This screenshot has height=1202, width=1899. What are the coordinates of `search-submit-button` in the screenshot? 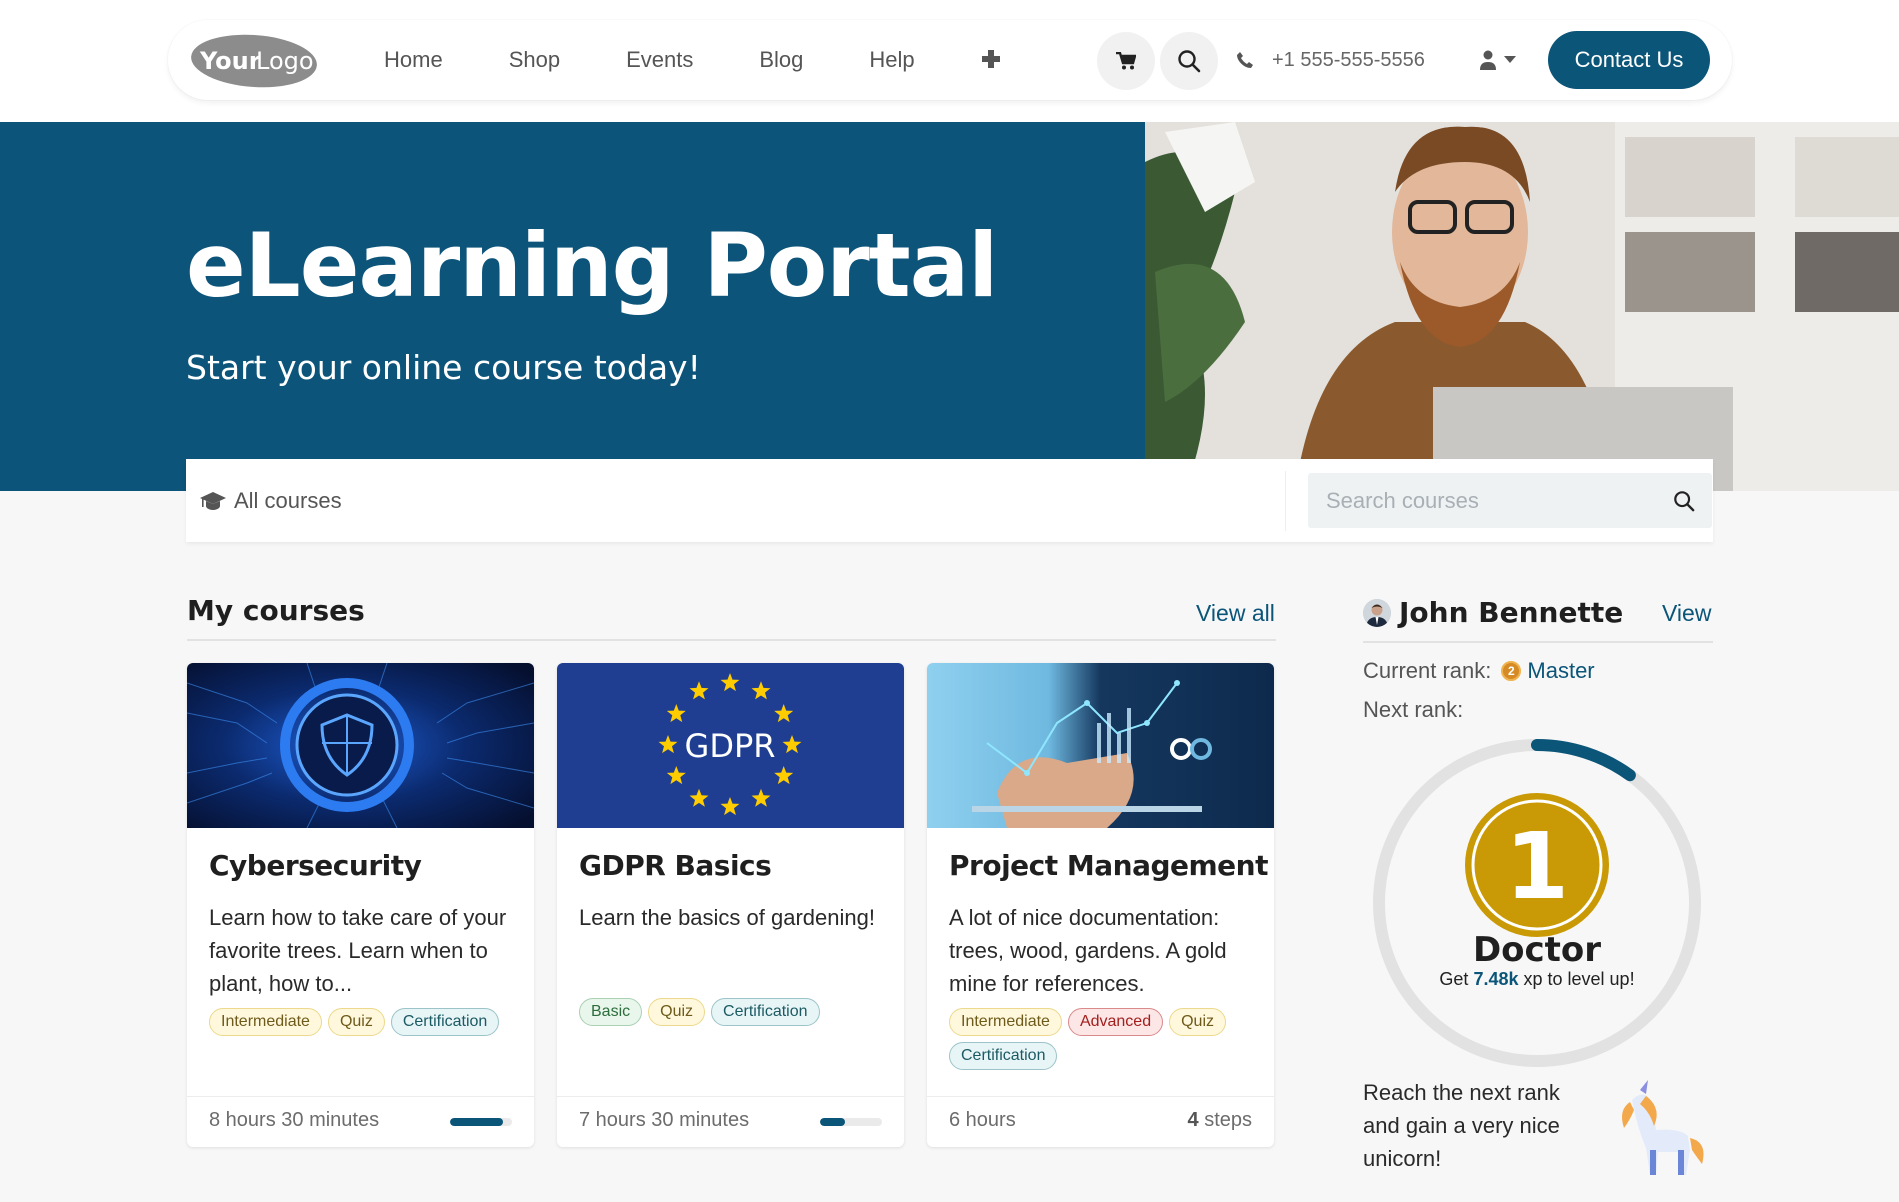 It's located at (1684, 501).